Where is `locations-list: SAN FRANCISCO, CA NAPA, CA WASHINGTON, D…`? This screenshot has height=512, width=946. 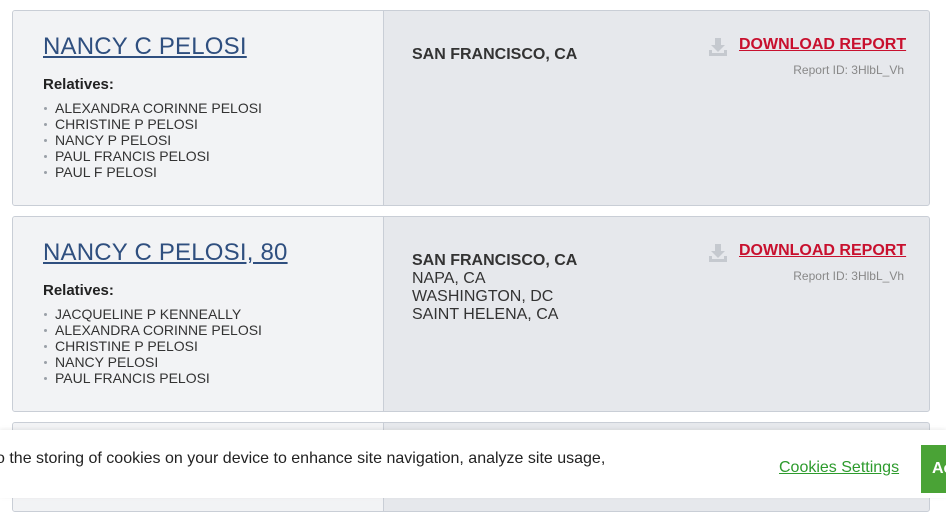
locations-list: SAN FRANCISCO, CA NAPA, CA WASHINGTON, D… is located at coordinates (494, 288).